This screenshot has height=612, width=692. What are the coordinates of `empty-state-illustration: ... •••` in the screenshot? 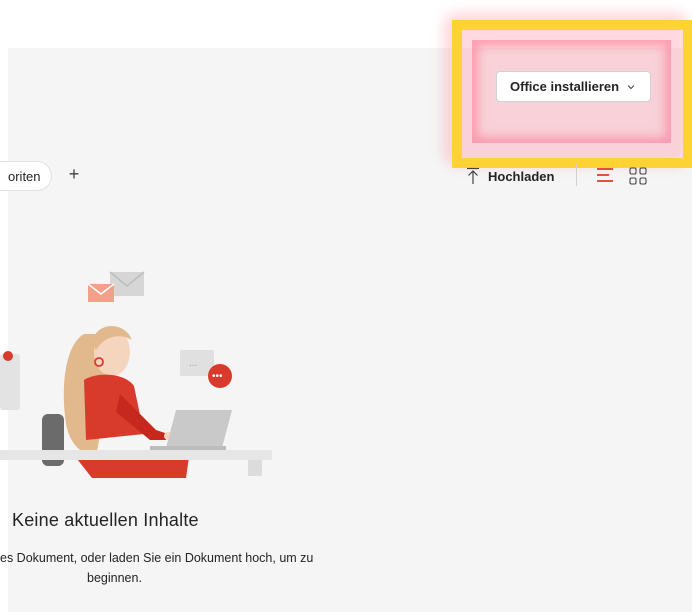 It's located at (136, 374).